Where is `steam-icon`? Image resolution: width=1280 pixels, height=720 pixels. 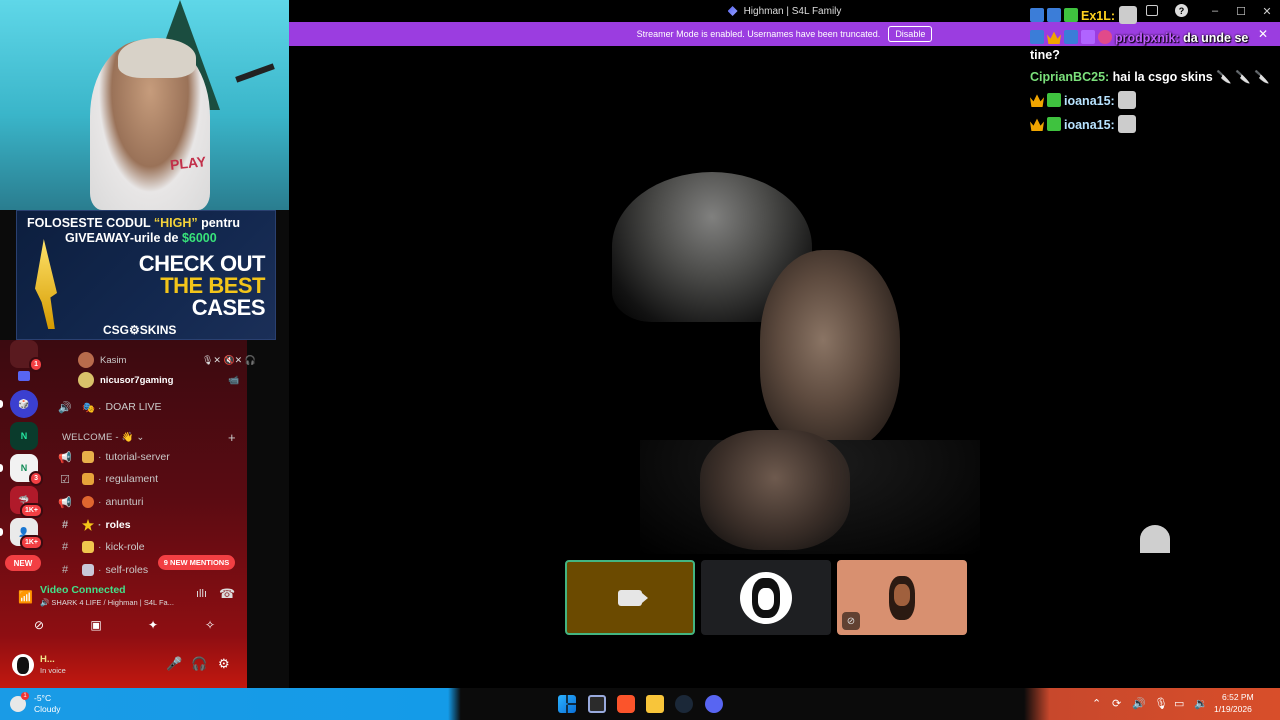 steam-icon is located at coordinates (684, 704).